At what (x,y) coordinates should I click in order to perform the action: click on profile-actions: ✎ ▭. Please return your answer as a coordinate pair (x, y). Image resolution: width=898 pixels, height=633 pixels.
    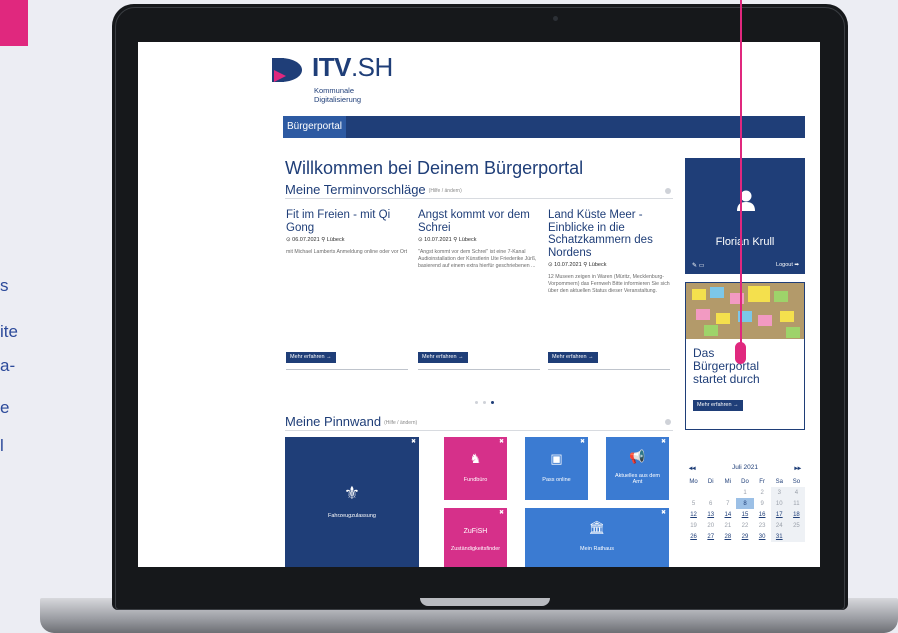
    Looking at the image, I should click on (698, 265).